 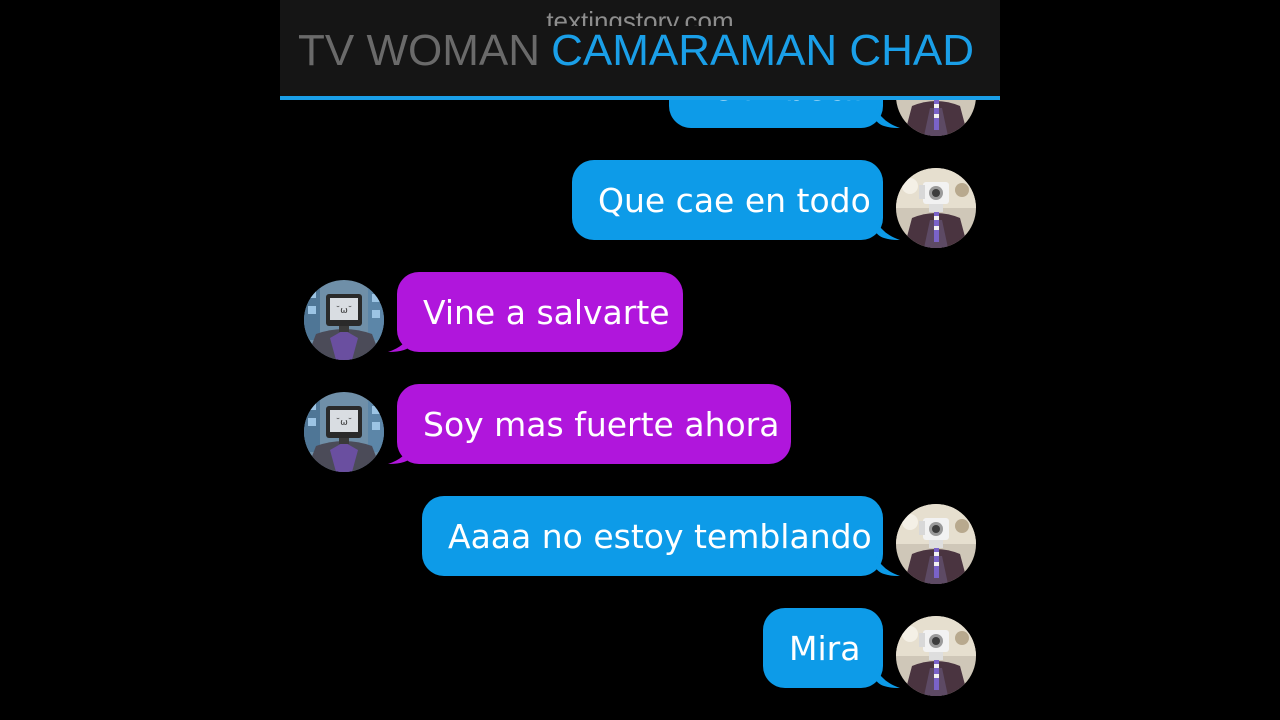 I want to click on message-bubble: Soy mas fuerte ahora, so click(x=594, y=424).